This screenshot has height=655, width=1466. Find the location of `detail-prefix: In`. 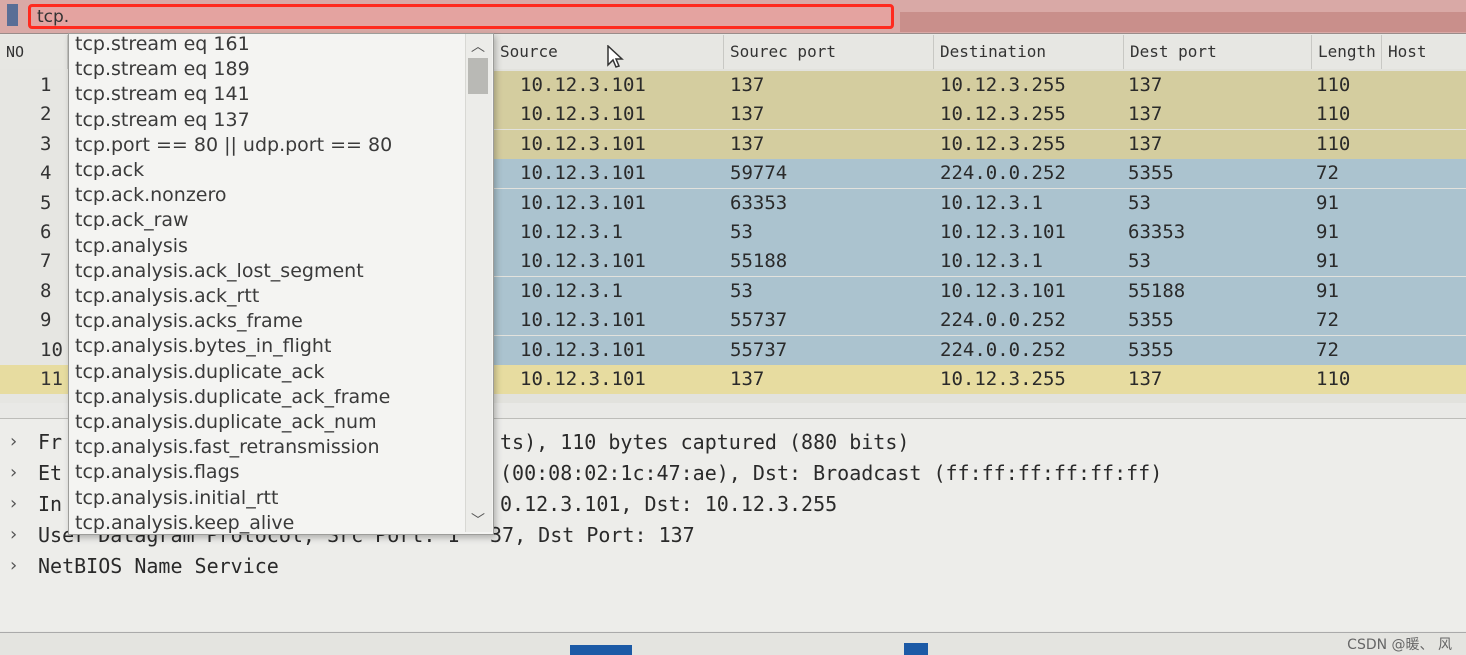

detail-prefix: In is located at coordinates (50, 504).